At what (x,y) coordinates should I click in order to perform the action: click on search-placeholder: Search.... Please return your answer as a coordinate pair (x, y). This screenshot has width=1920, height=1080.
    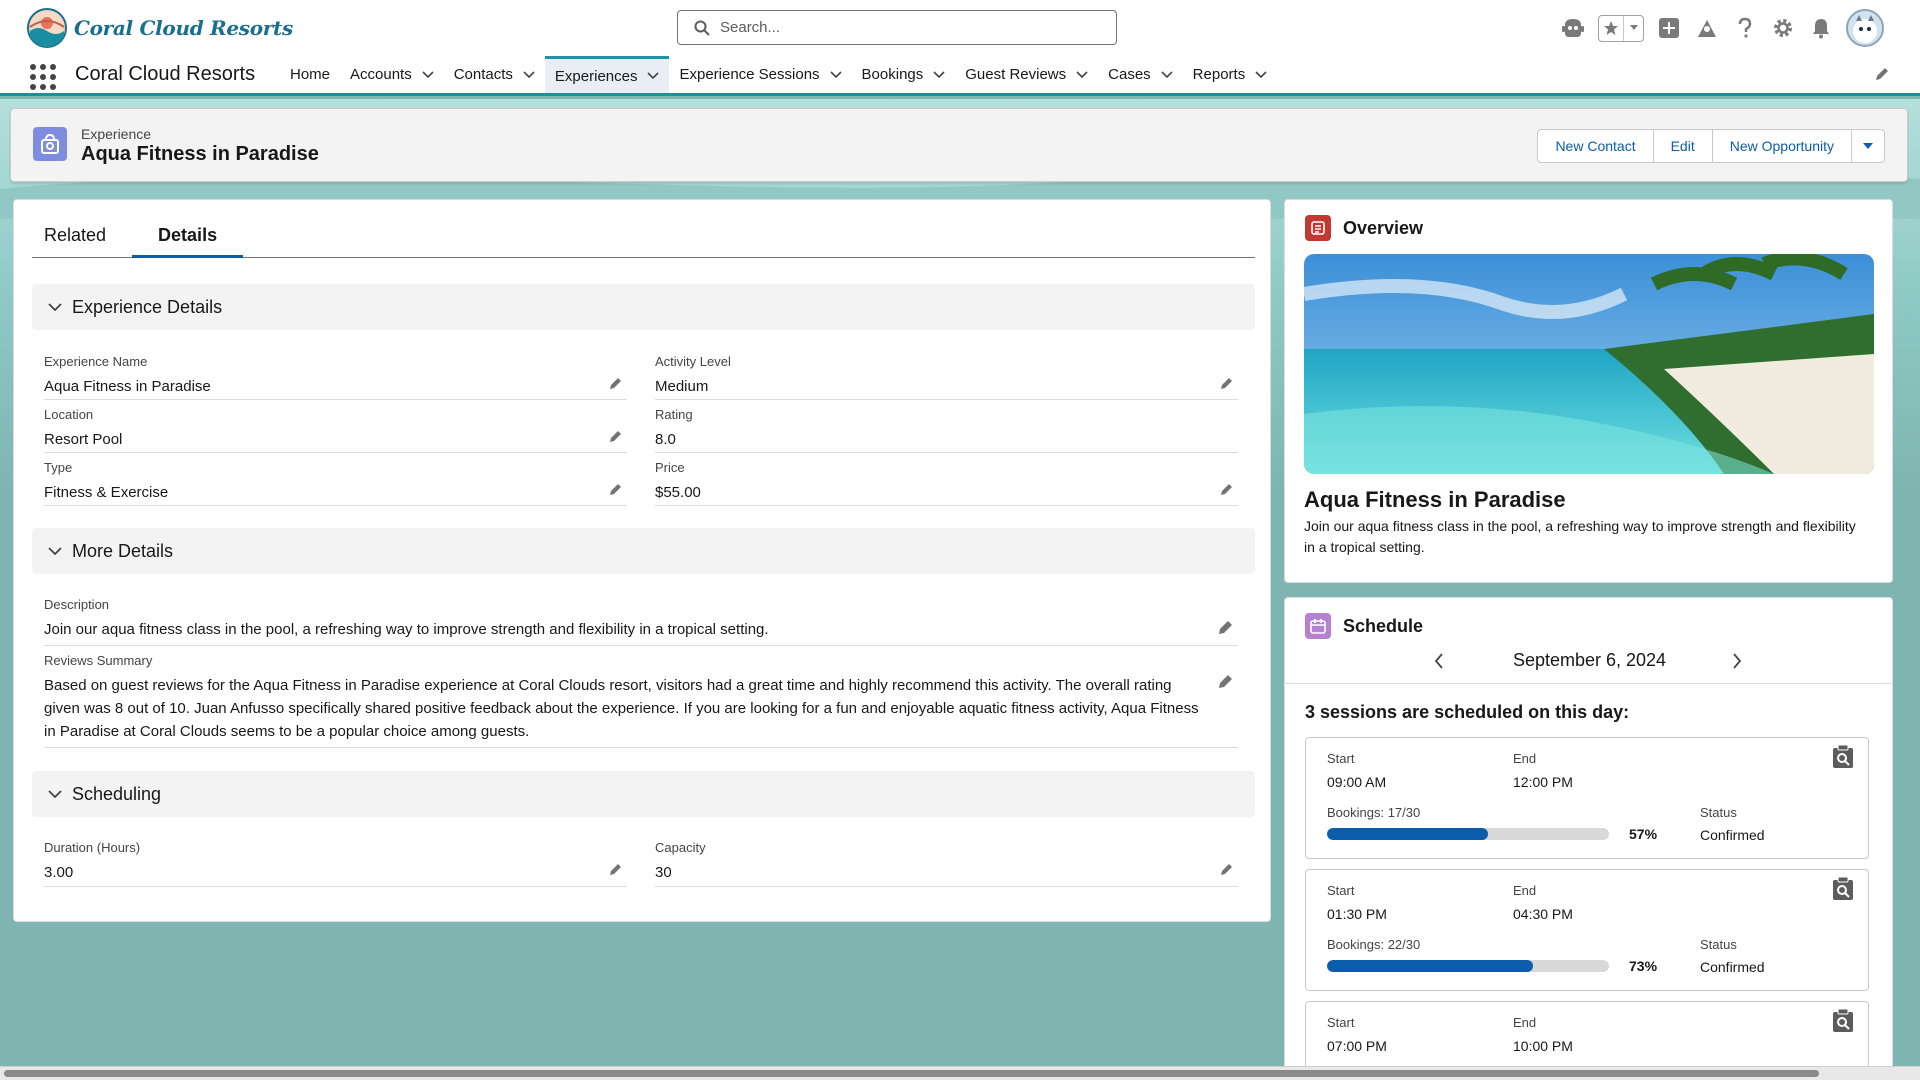
    Looking at the image, I should click on (750, 27).